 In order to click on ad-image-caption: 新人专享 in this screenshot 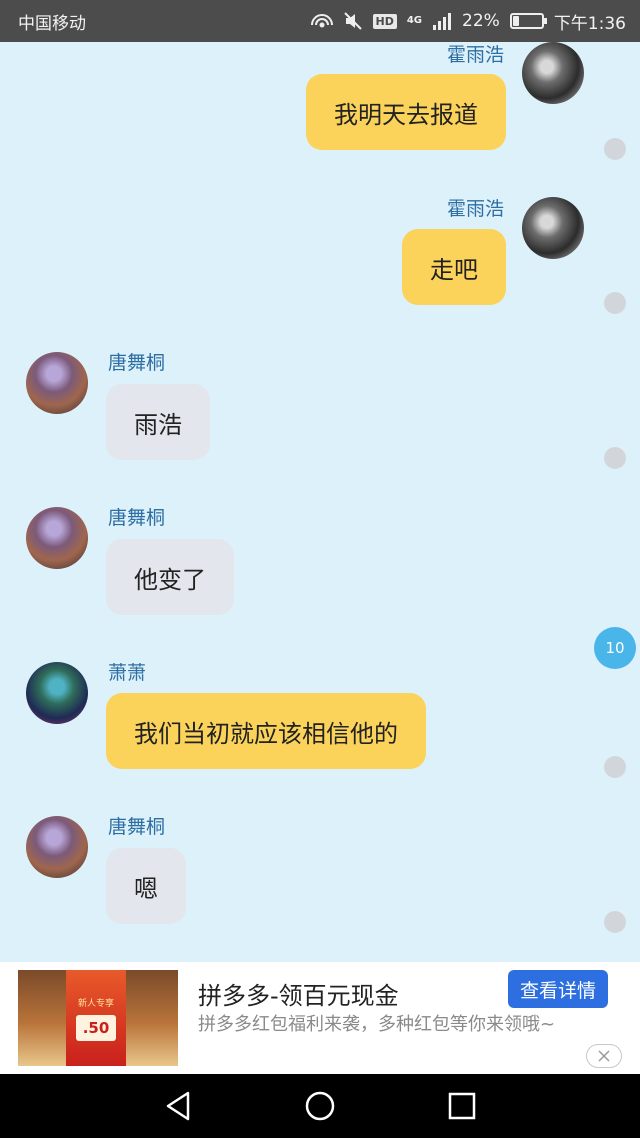, I will do `click(95, 1003)`.